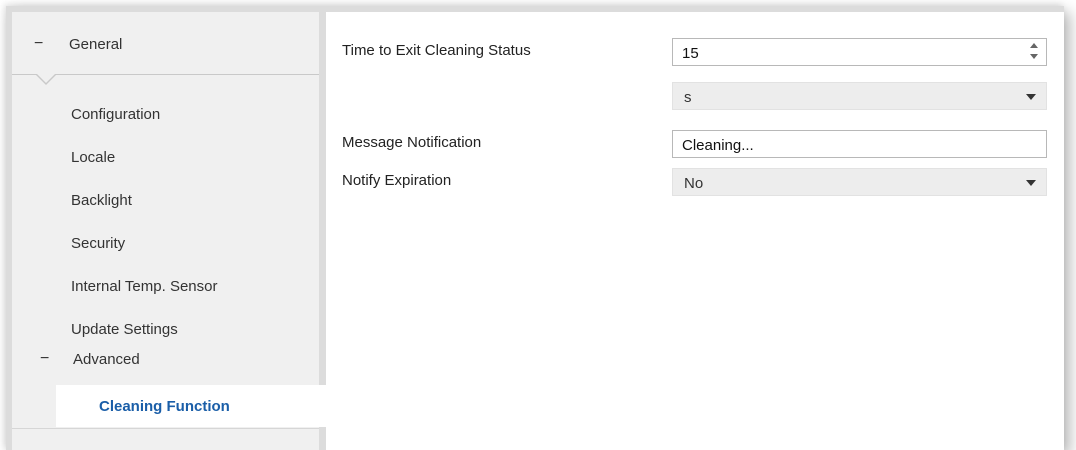 This screenshot has height=450, width=1076. I want to click on time-unit-value: s, so click(688, 97).